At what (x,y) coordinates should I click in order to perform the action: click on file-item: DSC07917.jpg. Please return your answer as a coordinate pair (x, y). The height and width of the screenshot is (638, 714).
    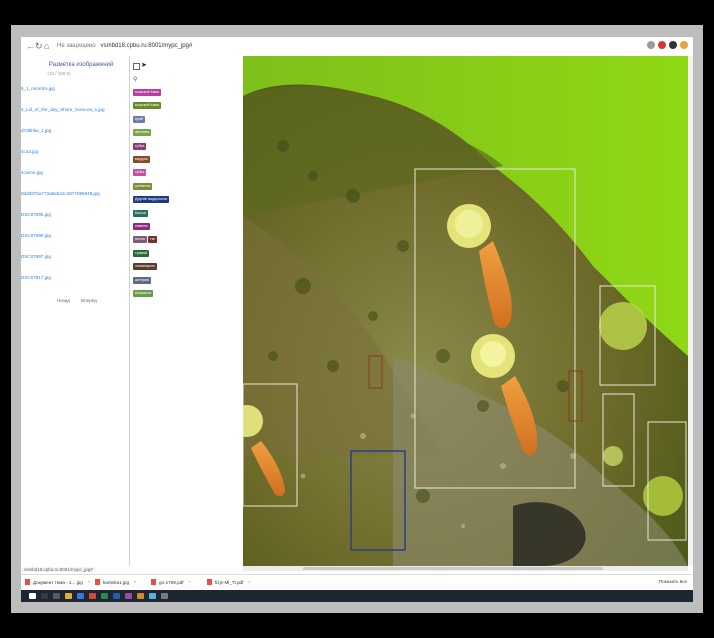
    Looking at the image, I should click on (36, 277).